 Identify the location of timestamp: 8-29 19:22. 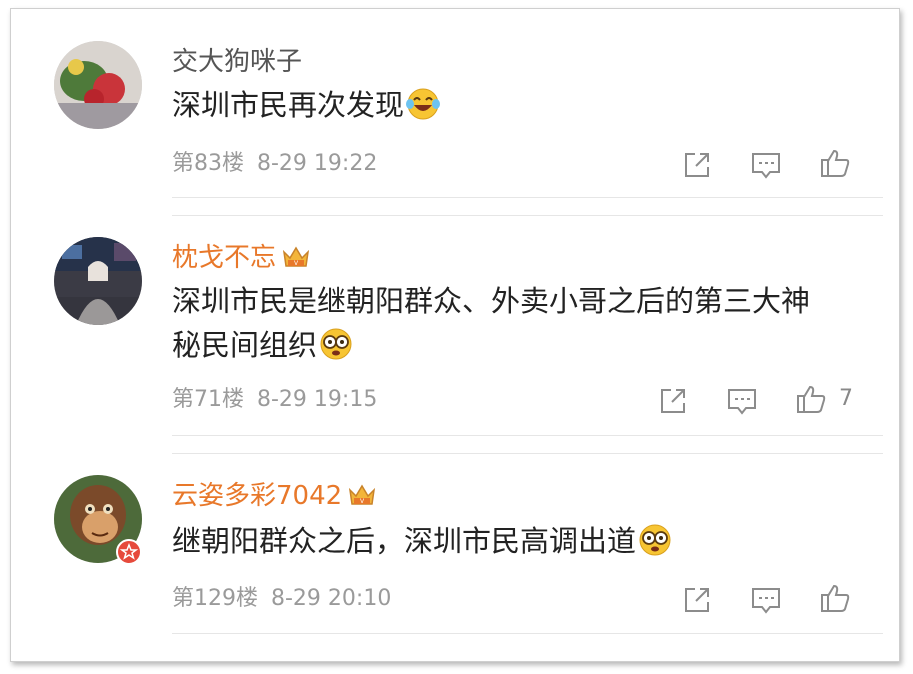
(317, 163).